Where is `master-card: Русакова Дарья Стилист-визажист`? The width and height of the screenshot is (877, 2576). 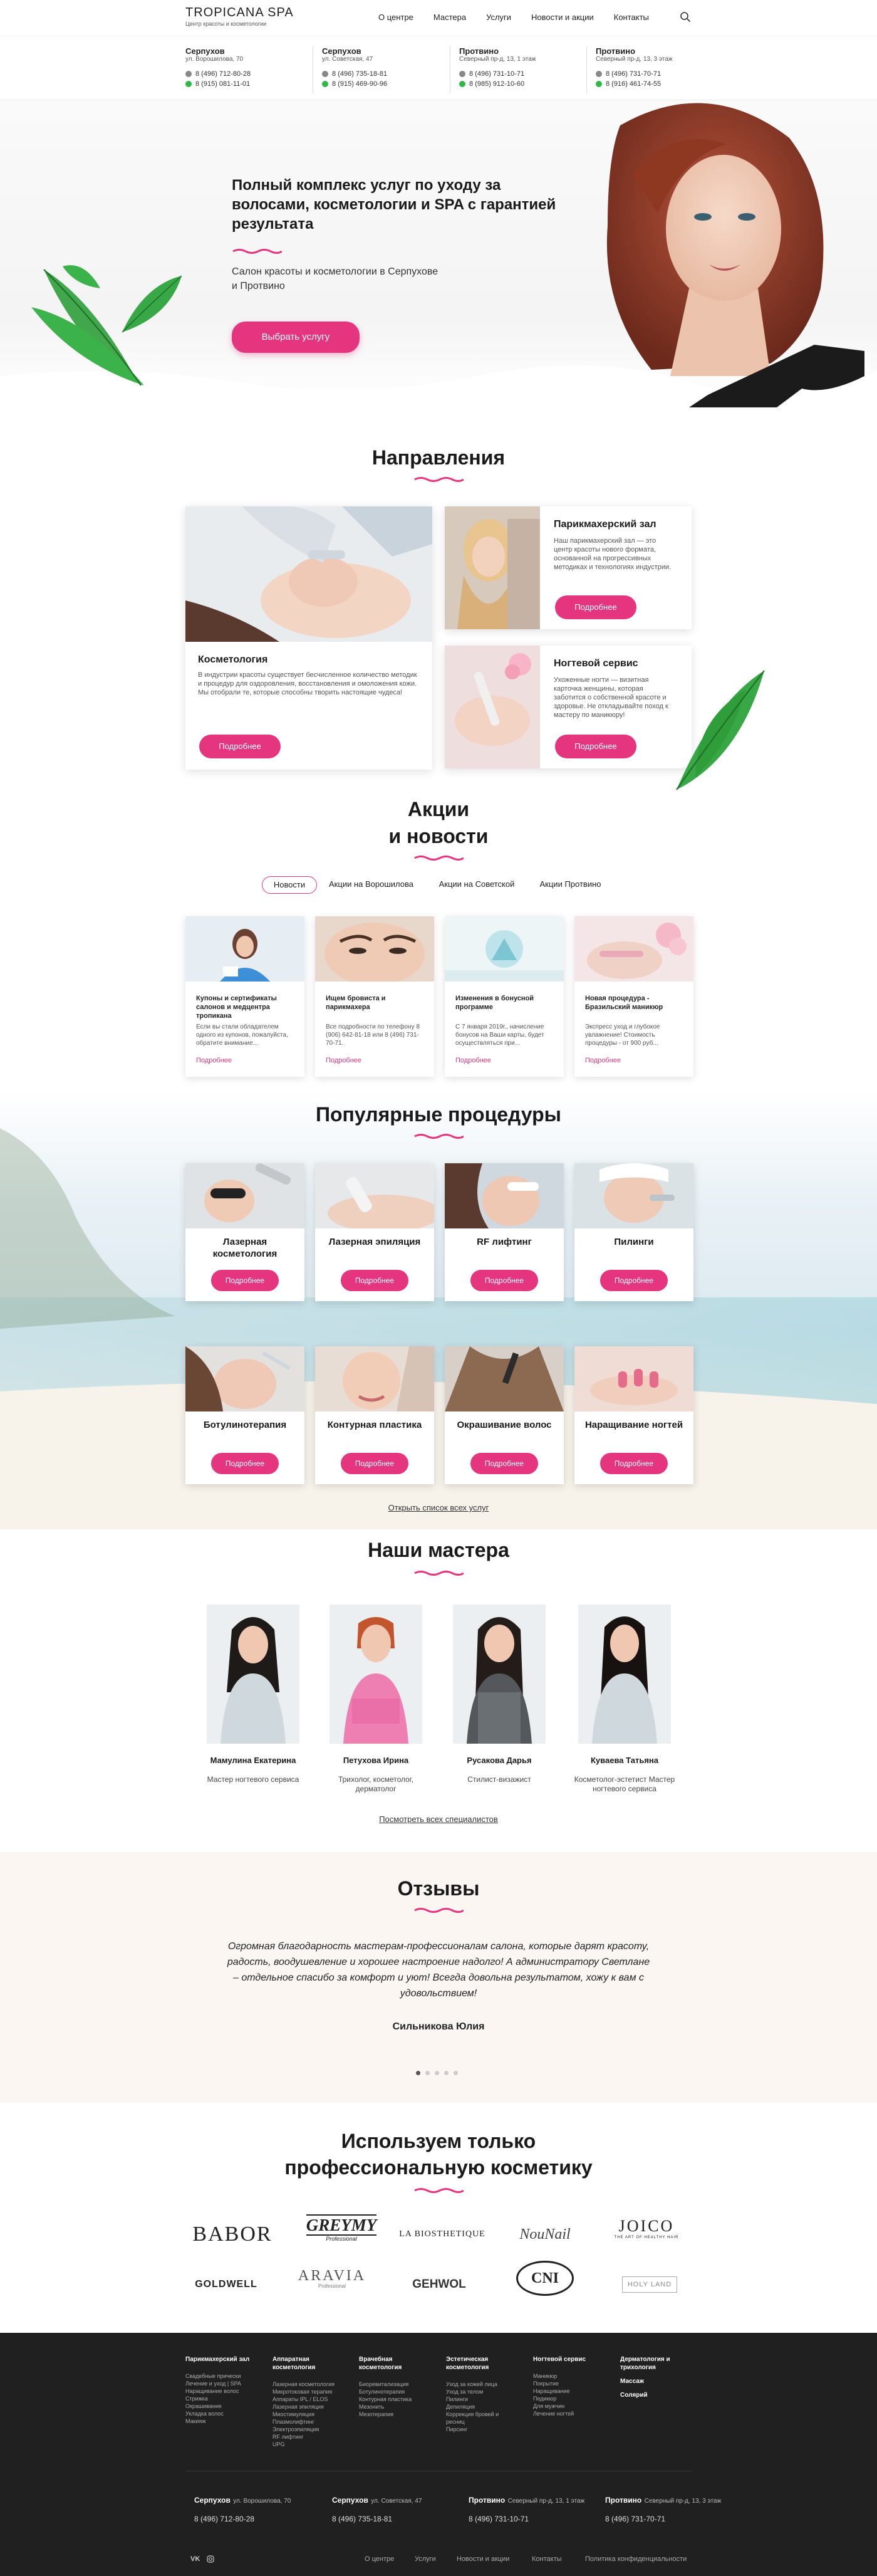 master-card: Русакова Дарья Стилист-визажист is located at coordinates (499, 1694).